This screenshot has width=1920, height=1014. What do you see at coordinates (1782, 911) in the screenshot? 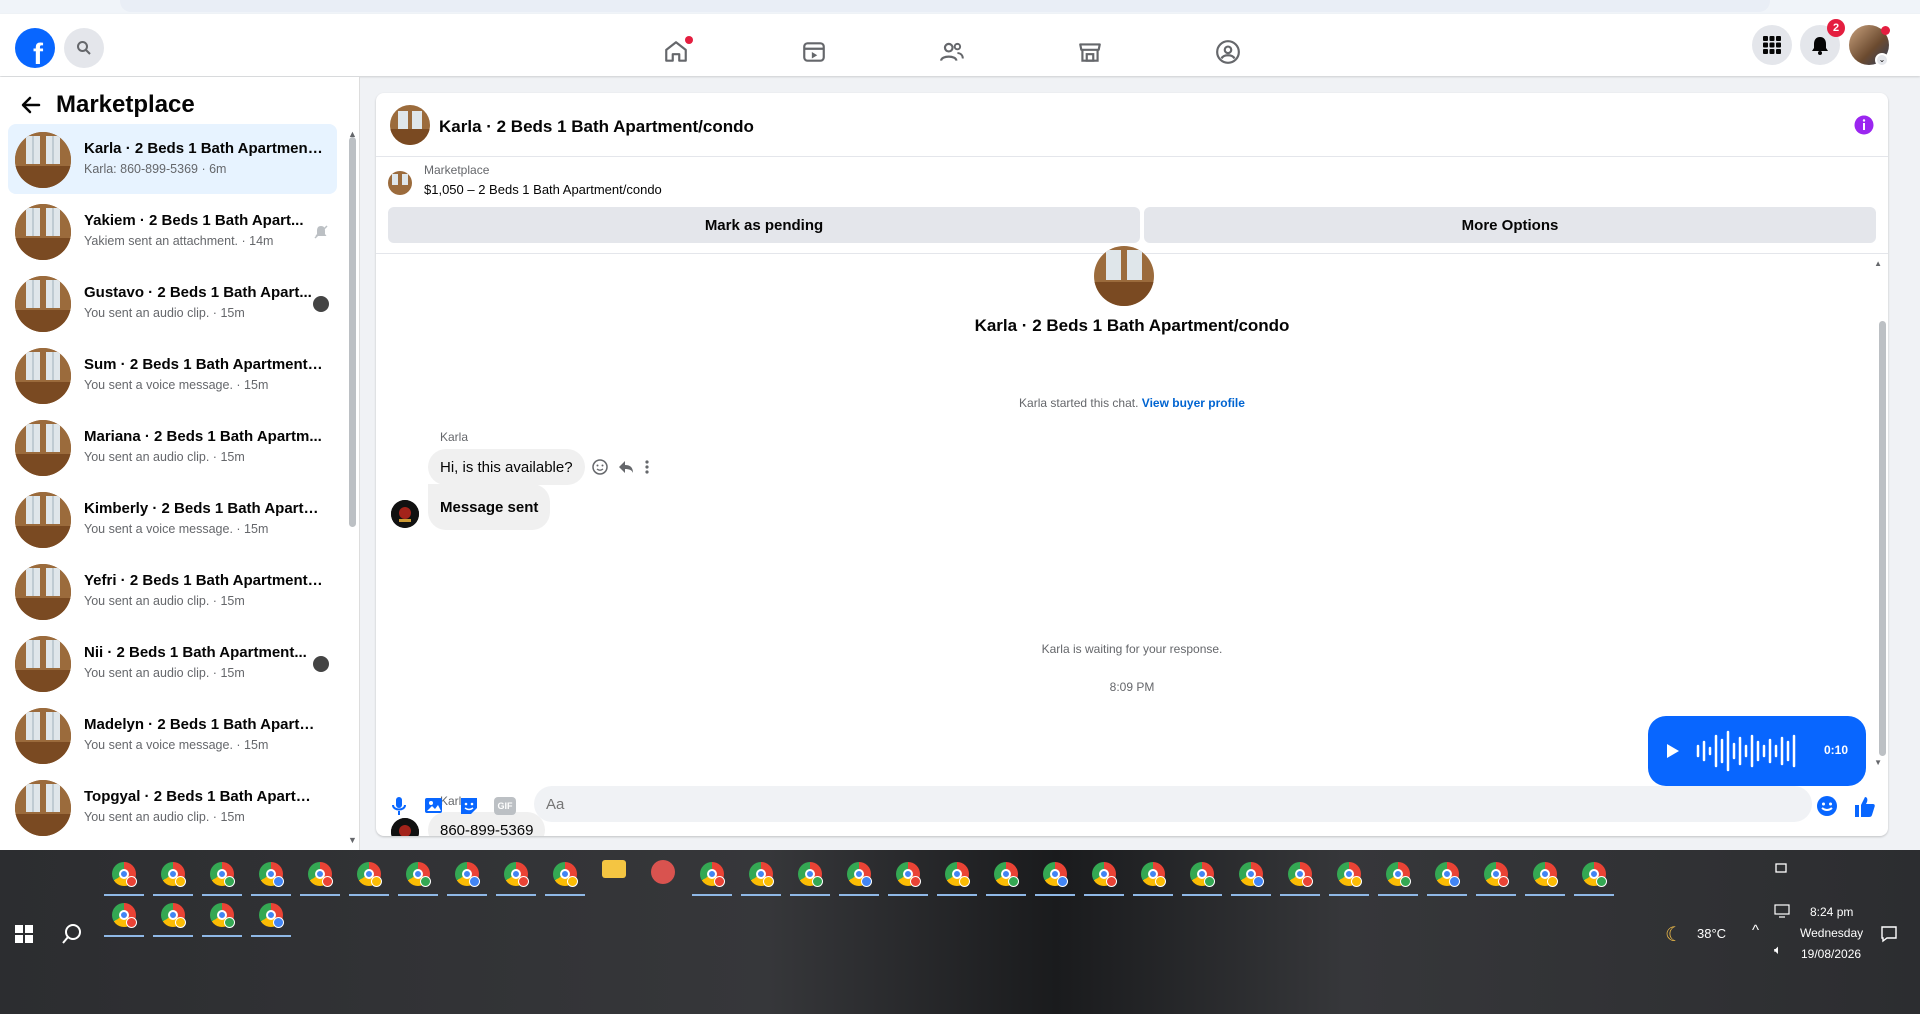
I see `network-icon` at bounding box center [1782, 911].